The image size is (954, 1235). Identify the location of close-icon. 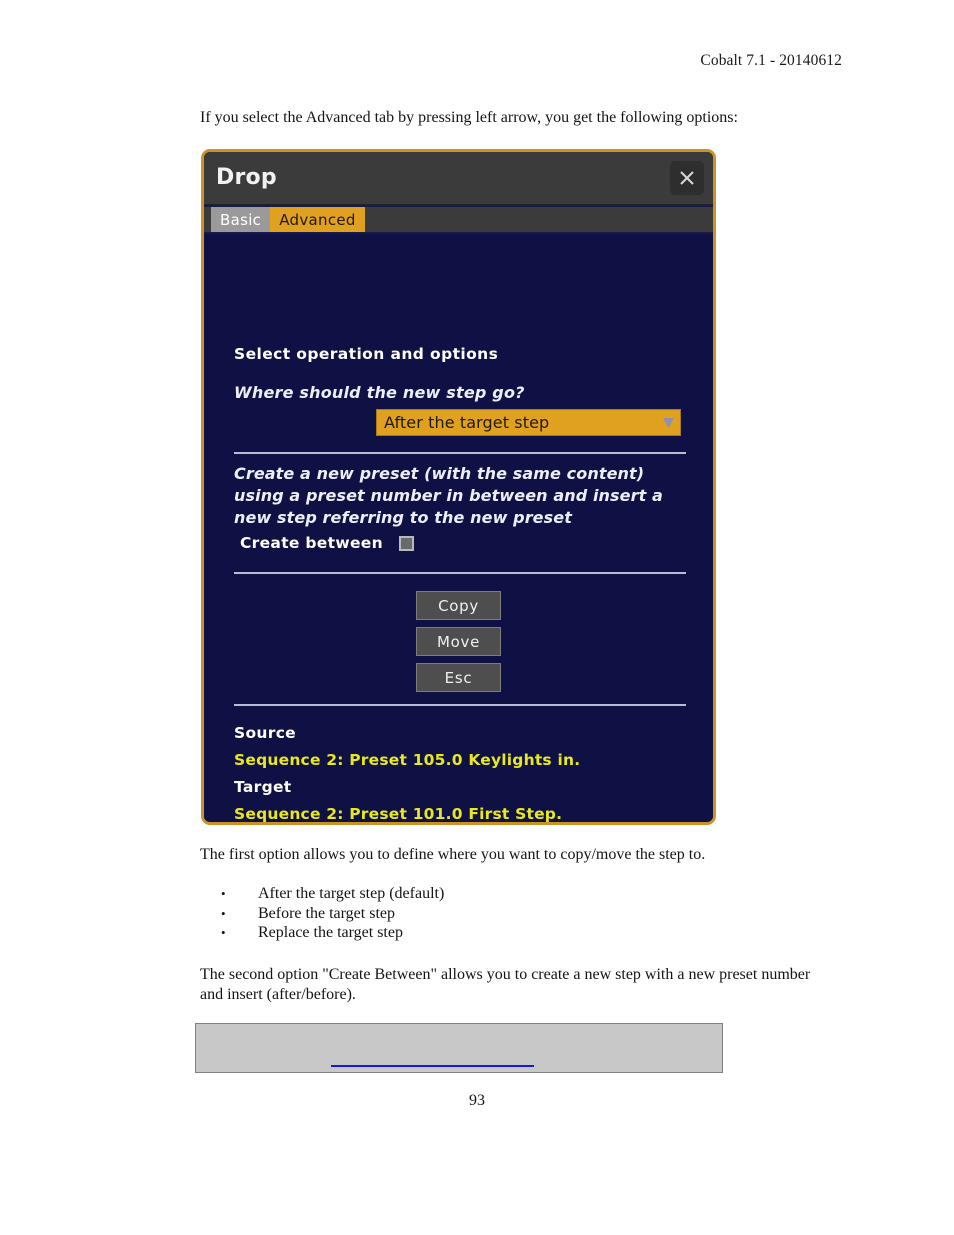
(687, 178).